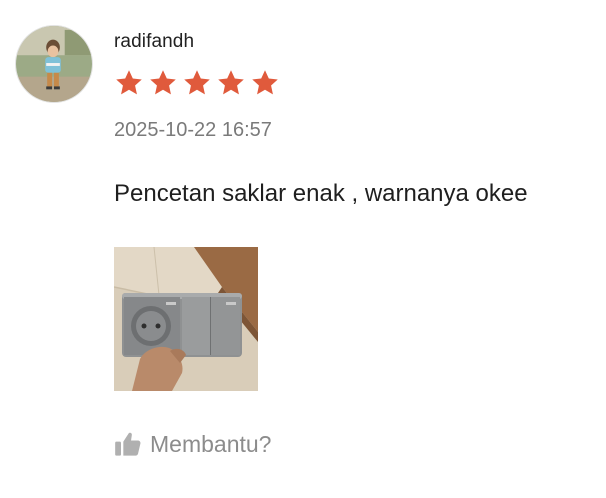 Image resolution: width=606 pixels, height=498 pixels. What do you see at coordinates (193, 130) in the screenshot?
I see `review-timestamp: 2025-10-22 16:57` at bounding box center [193, 130].